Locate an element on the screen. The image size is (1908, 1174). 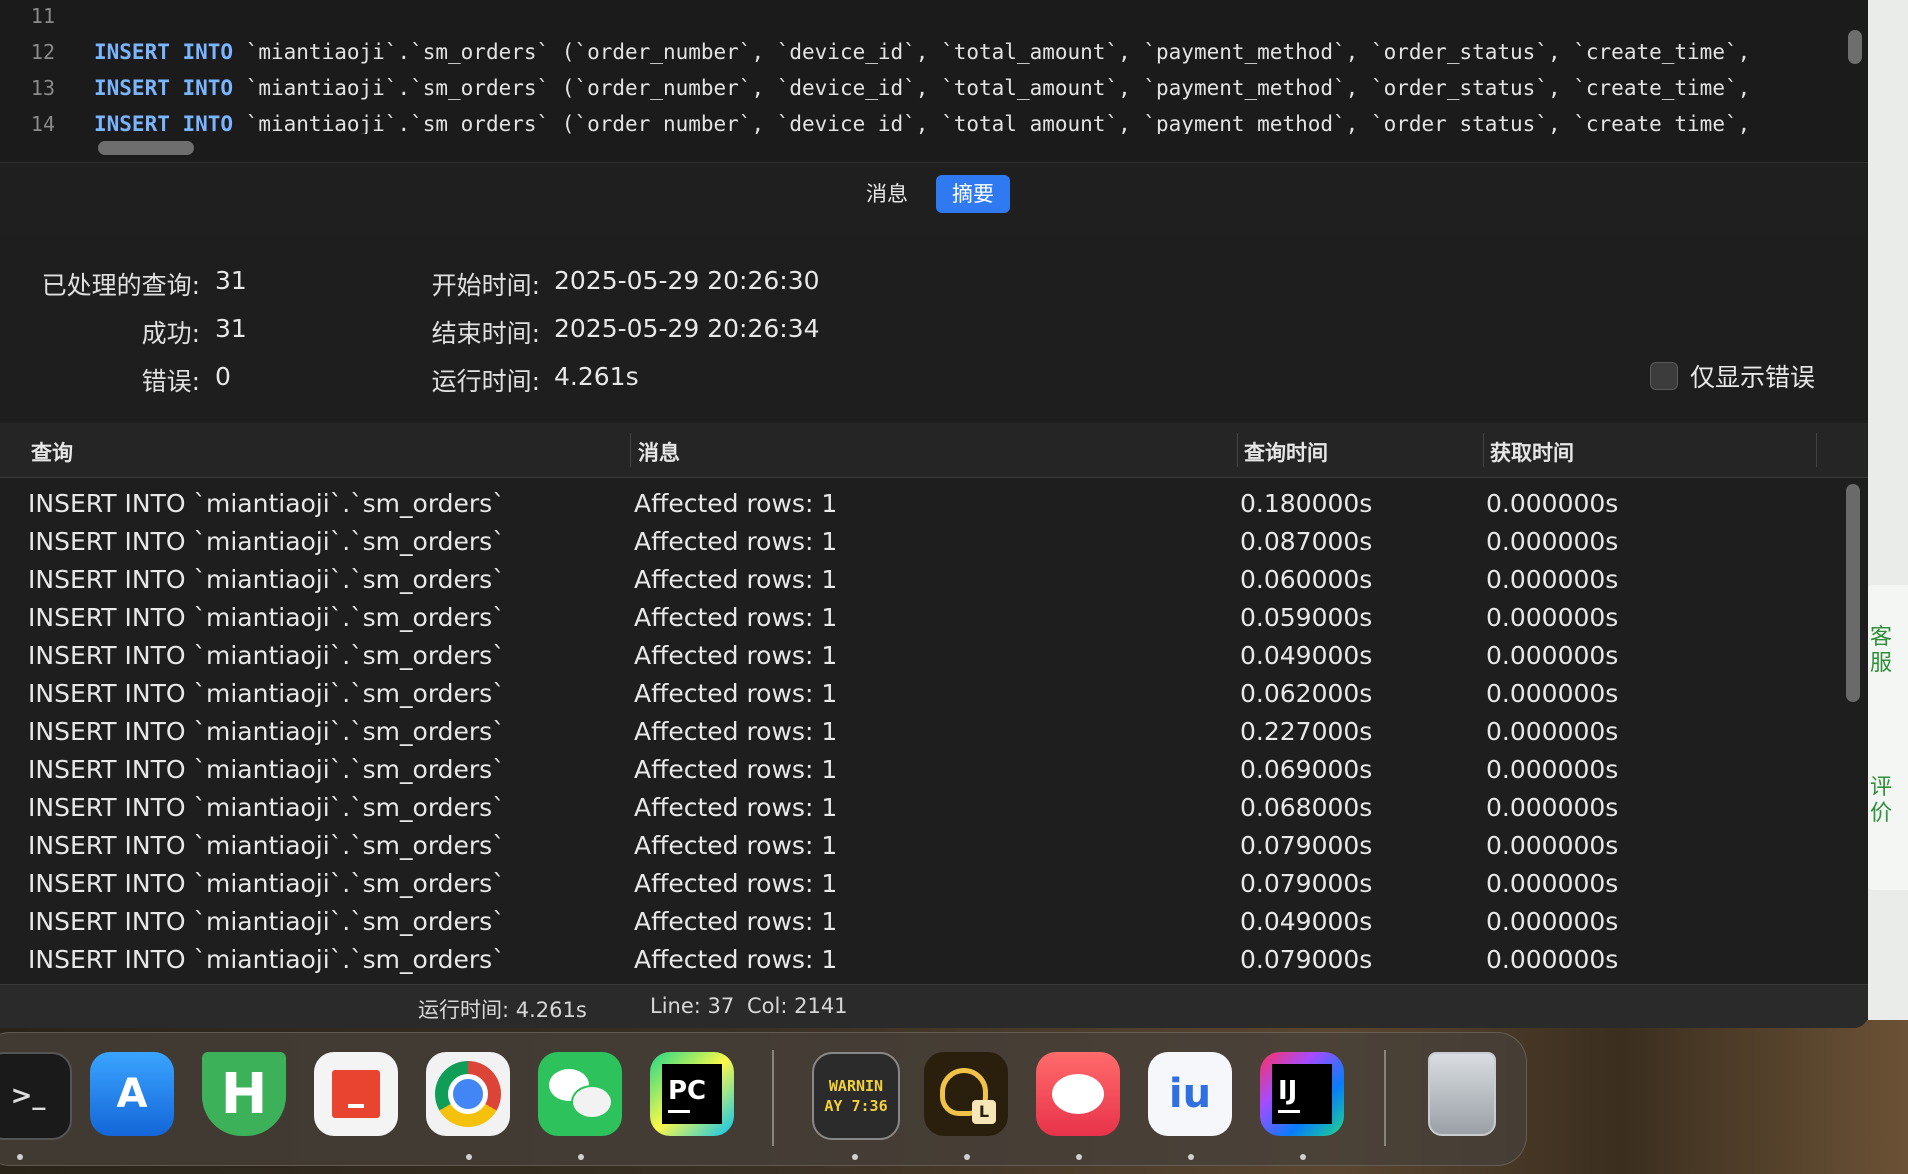
navicat-icon: L is located at coordinates (966, 1094).